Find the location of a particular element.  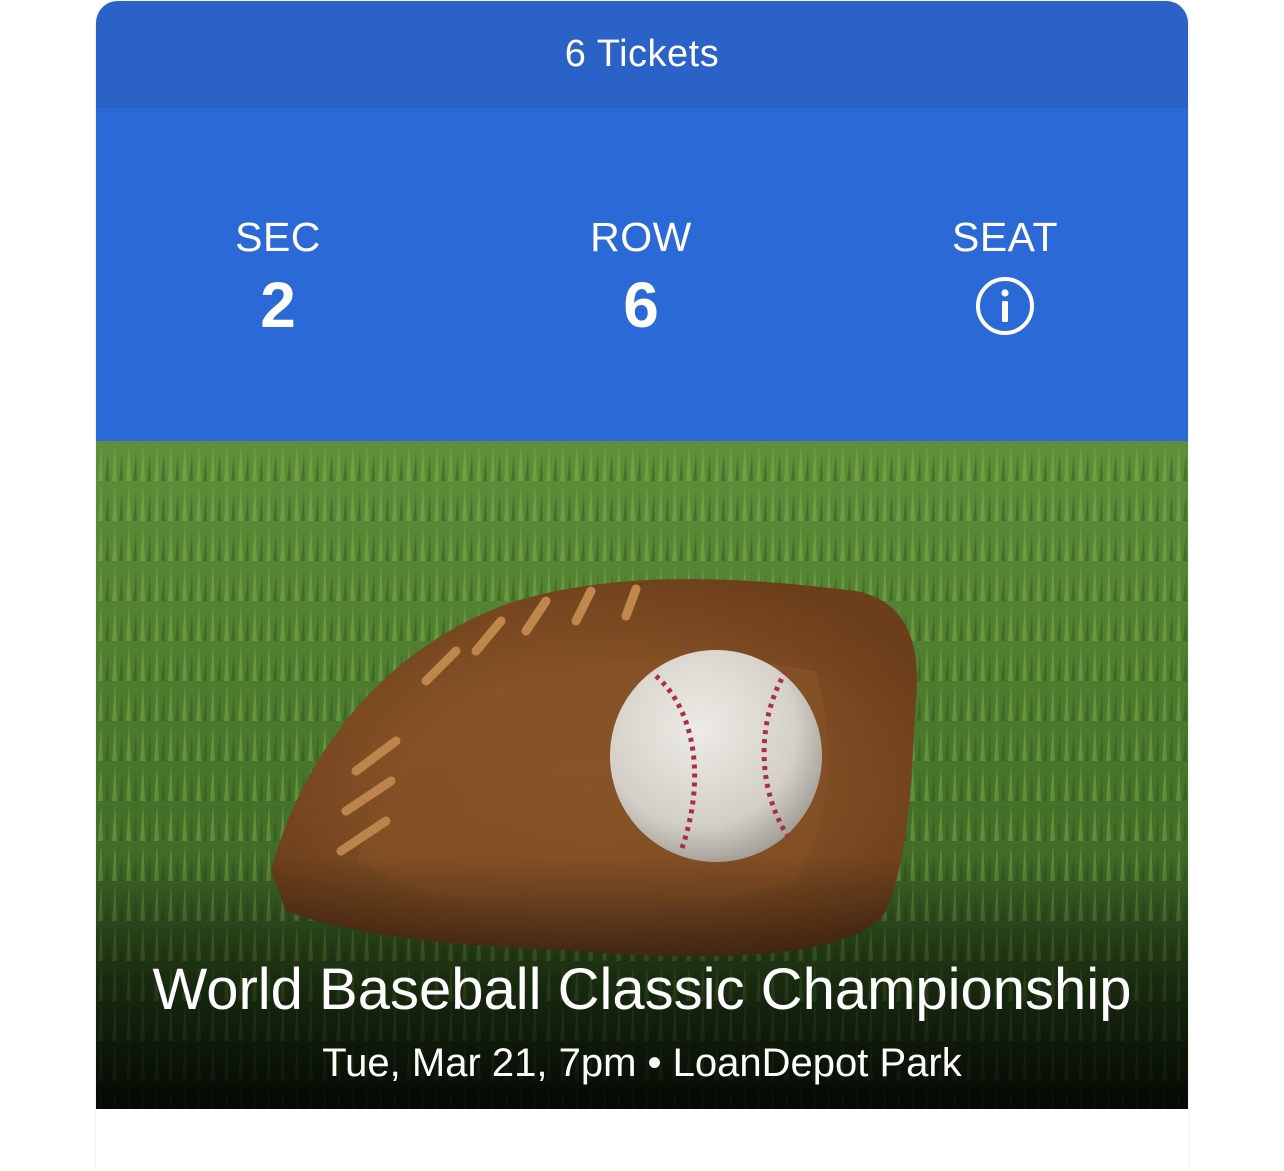

event-title: World Baseball Classic Championship is located at coordinates (642, 989).